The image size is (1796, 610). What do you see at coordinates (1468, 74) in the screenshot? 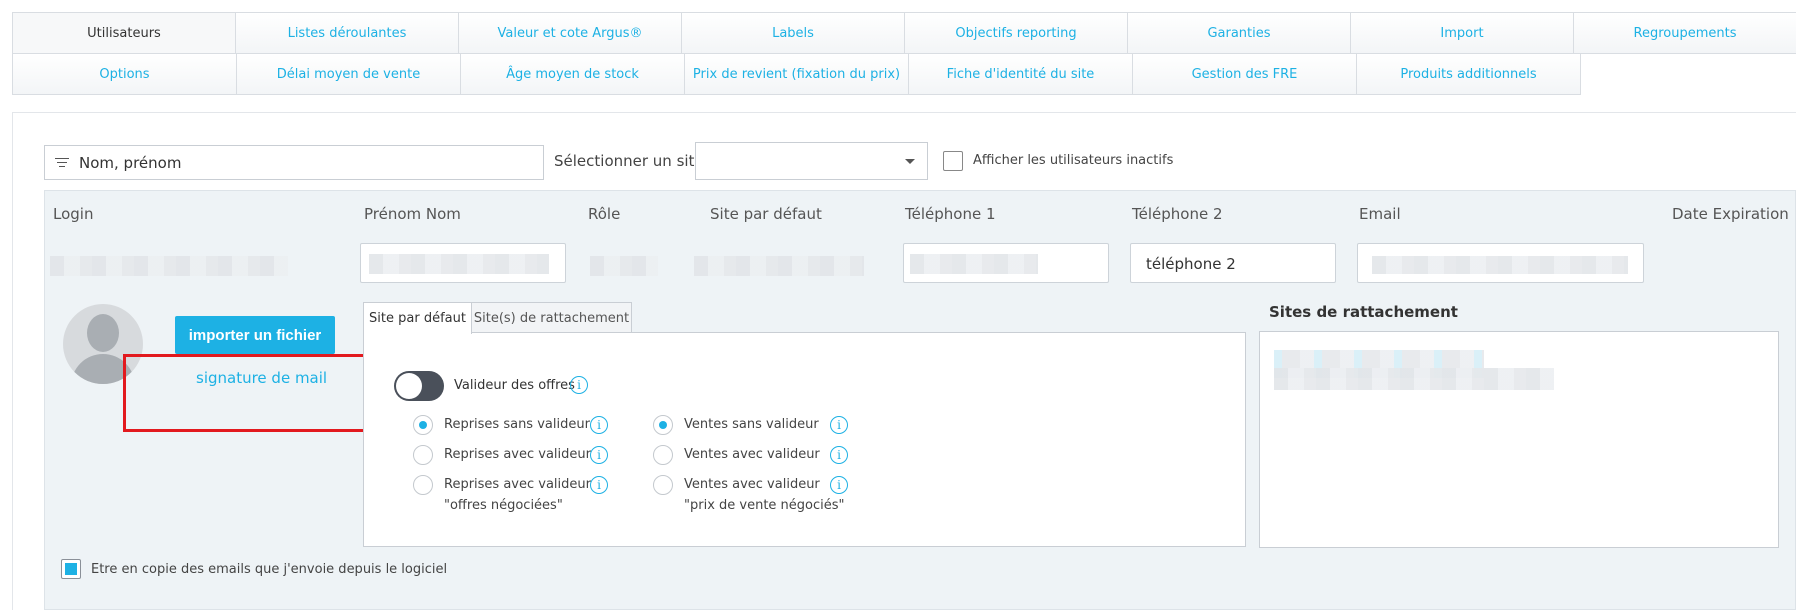
I see `nav-tab-produits-additionnels: Produits additionnels` at bounding box center [1468, 74].